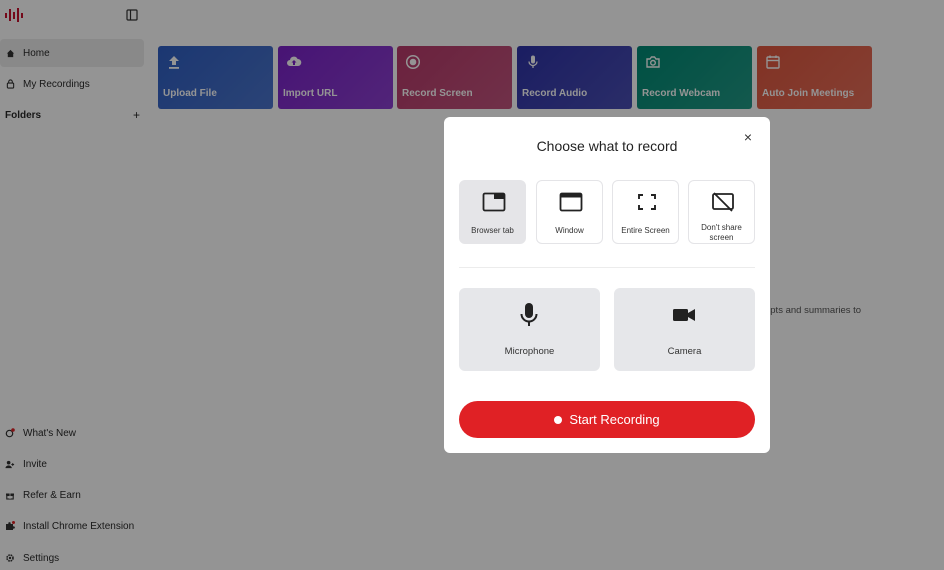 Image resolution: width=944 pixels, height=570 pixels. What do you see at coordinates (684, 315) in the screenshot?
I see `camera-icon` at bounding box center [684, 315].